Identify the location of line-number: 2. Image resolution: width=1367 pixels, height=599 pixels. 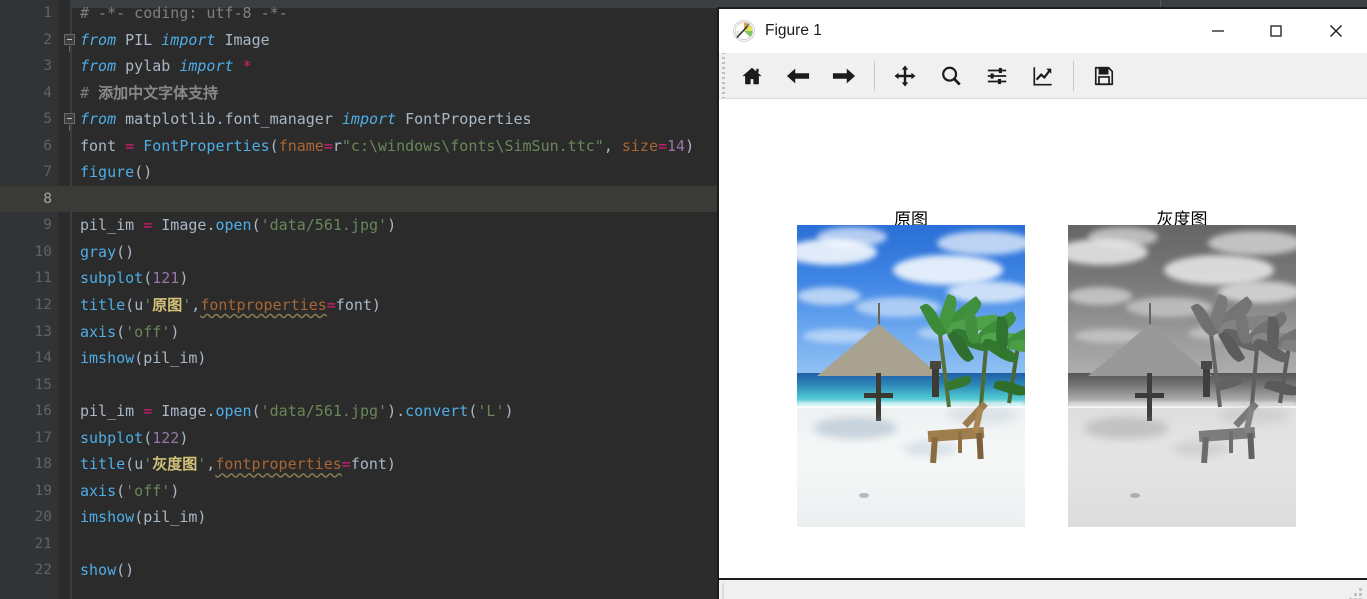
(47, 39).